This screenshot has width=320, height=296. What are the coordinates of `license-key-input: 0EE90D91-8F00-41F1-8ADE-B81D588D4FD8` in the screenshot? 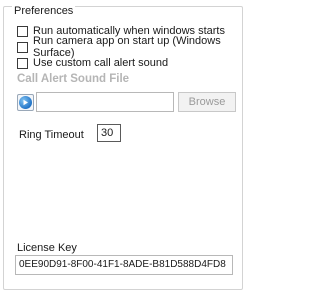 It's located at (124, 265).